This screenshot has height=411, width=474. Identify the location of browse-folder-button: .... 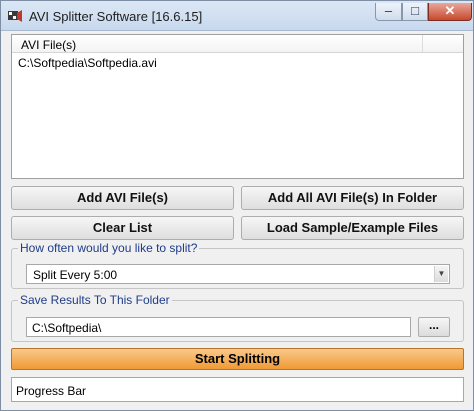
(434, 327).